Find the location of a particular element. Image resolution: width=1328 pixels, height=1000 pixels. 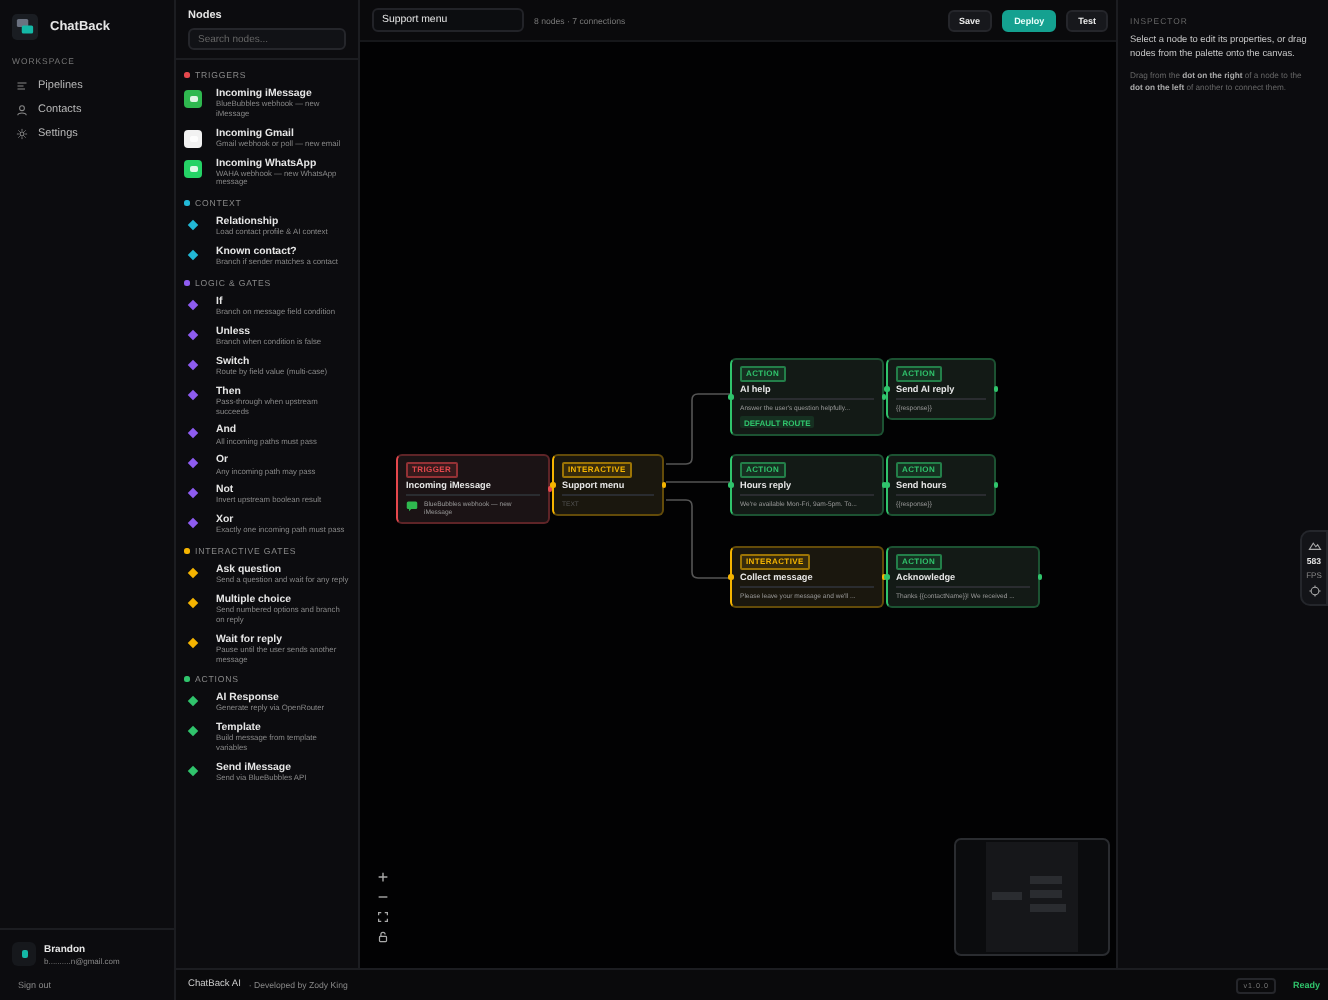

list-icon is located at coordinates (22, 86).